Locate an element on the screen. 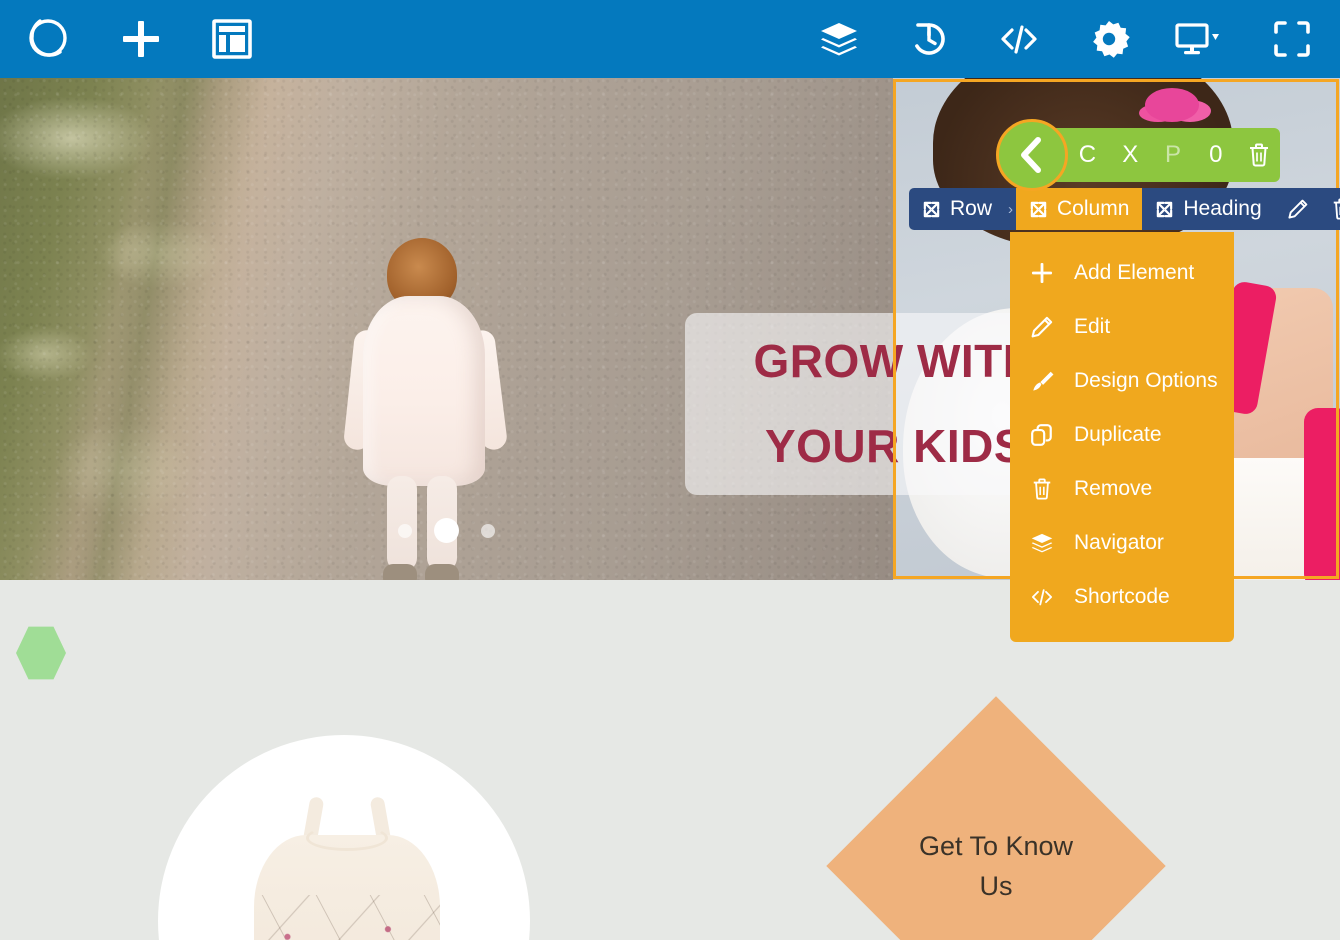  dress-floral-pattern is located at coordinates (347, 917).